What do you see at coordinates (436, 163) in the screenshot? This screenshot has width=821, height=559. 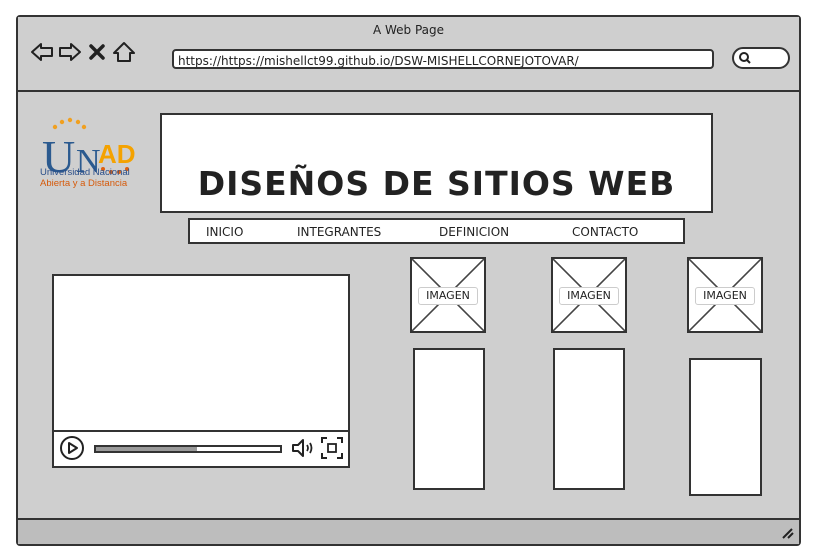 I see `header-banner: DISEÑOS DE SITIOS WEB` at bounding box center [436, 163].